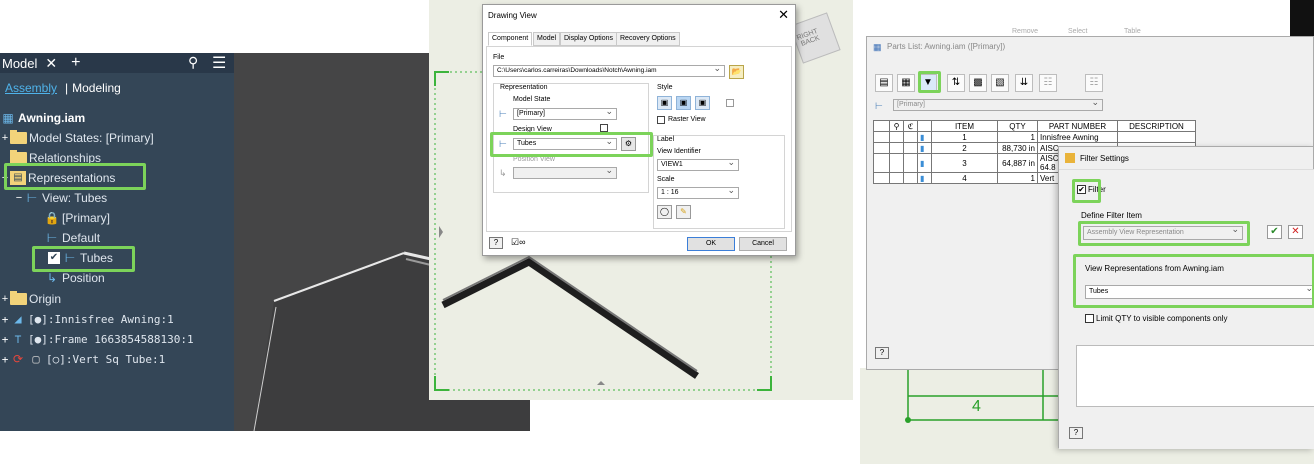 The image size is (1314, 464). I want to click on design-view-label: Design View, so click(532, 129).